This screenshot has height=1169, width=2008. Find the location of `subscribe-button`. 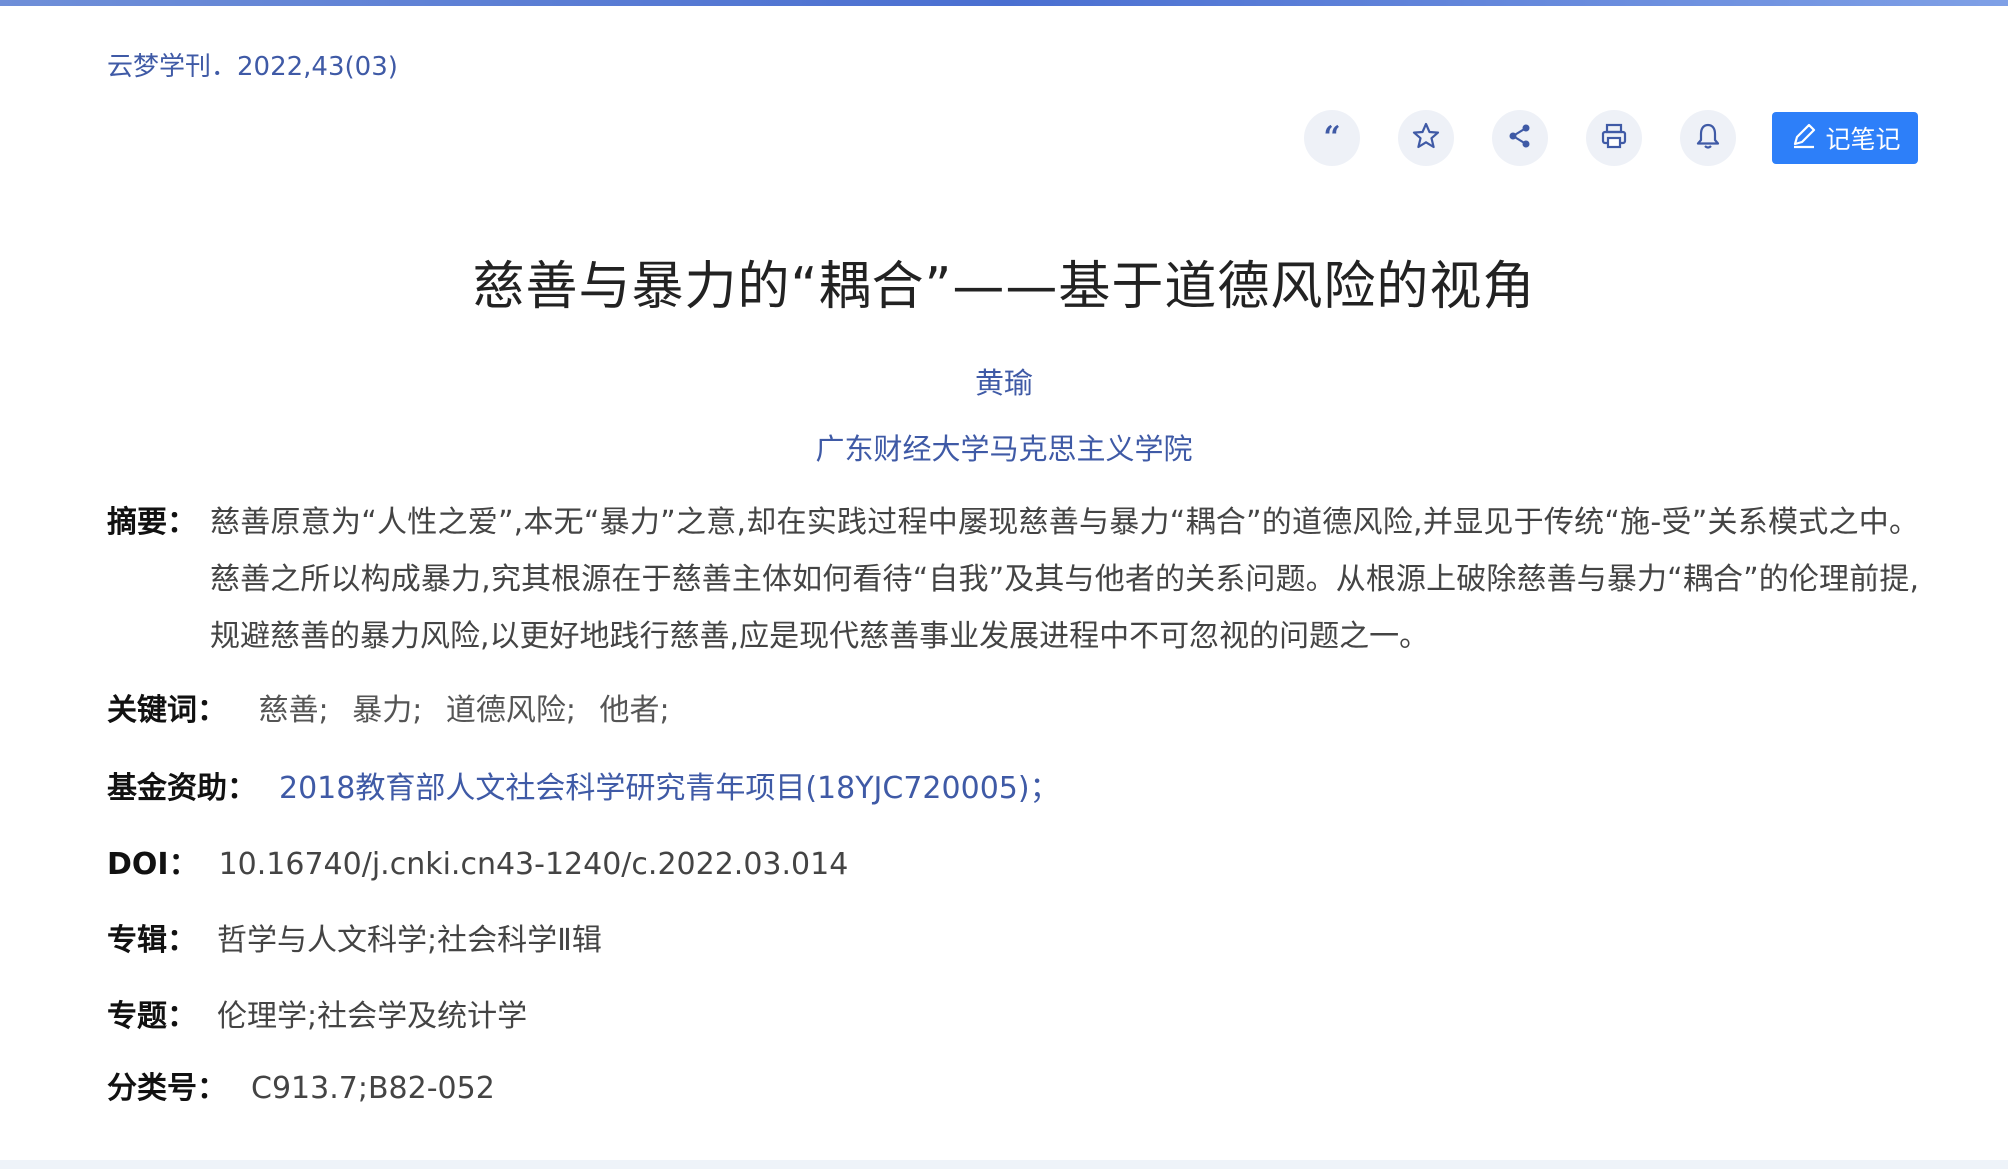

subscribe-button is located at coordinates (1708, 138).